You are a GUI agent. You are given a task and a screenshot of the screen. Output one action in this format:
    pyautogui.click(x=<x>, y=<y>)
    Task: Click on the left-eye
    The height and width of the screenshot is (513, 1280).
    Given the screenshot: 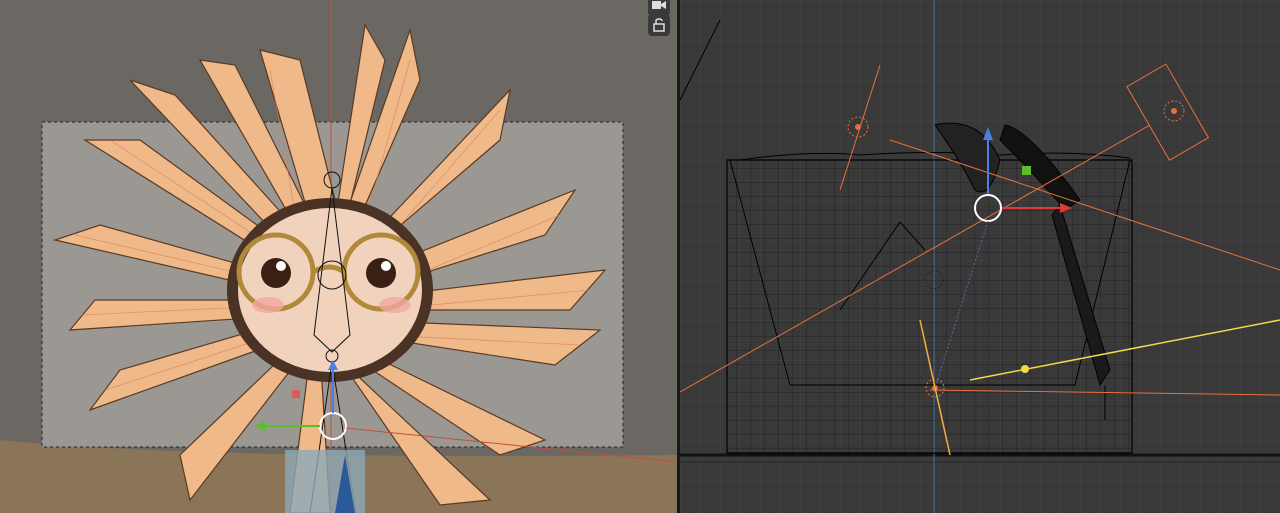 What is the action you would take?
    pyautogui.click(x=276, y=273)
    